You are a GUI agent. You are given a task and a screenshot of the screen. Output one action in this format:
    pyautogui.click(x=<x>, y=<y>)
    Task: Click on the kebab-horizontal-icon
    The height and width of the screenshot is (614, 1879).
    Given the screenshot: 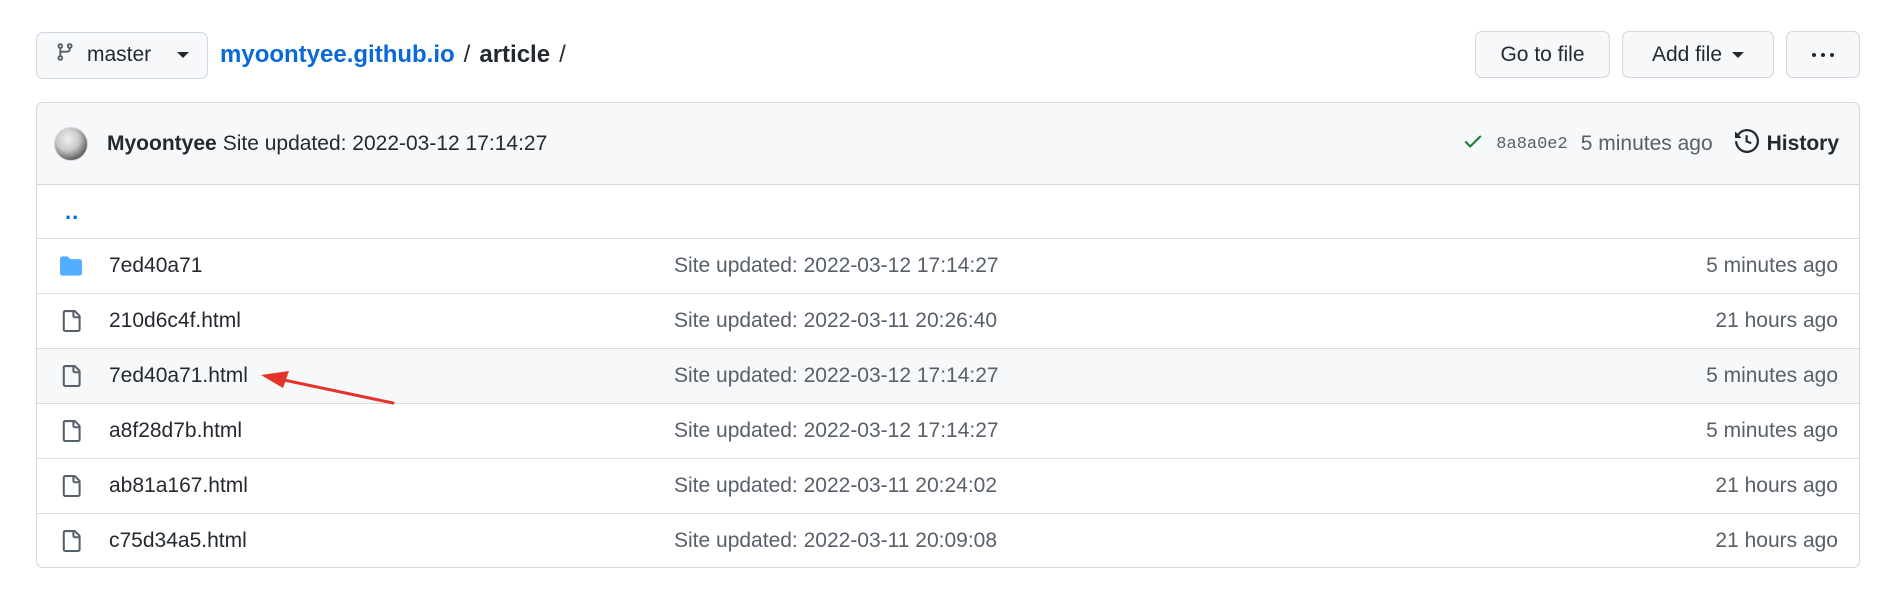 What is the action you would take?
    pyautogui.click(x=1823, y=54)
    